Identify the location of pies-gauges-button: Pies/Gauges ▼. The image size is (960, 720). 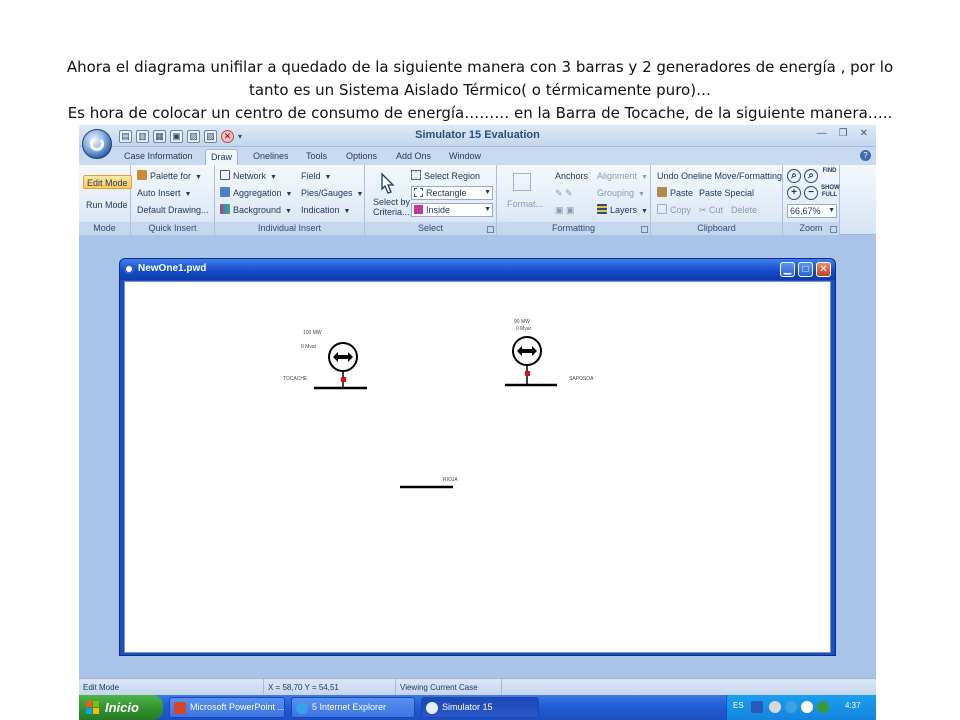
(332, 193).